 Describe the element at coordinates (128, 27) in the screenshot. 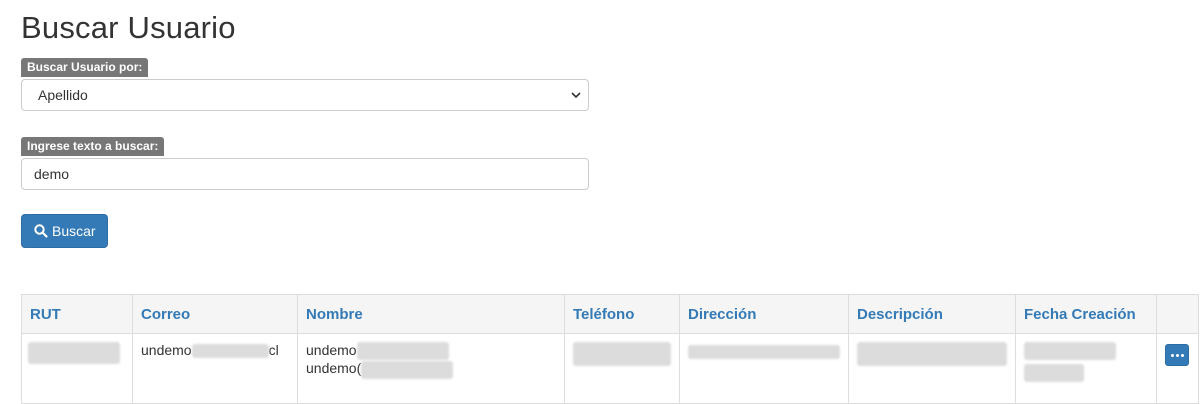

I see `page-title: Buscar Usuario` at that location.